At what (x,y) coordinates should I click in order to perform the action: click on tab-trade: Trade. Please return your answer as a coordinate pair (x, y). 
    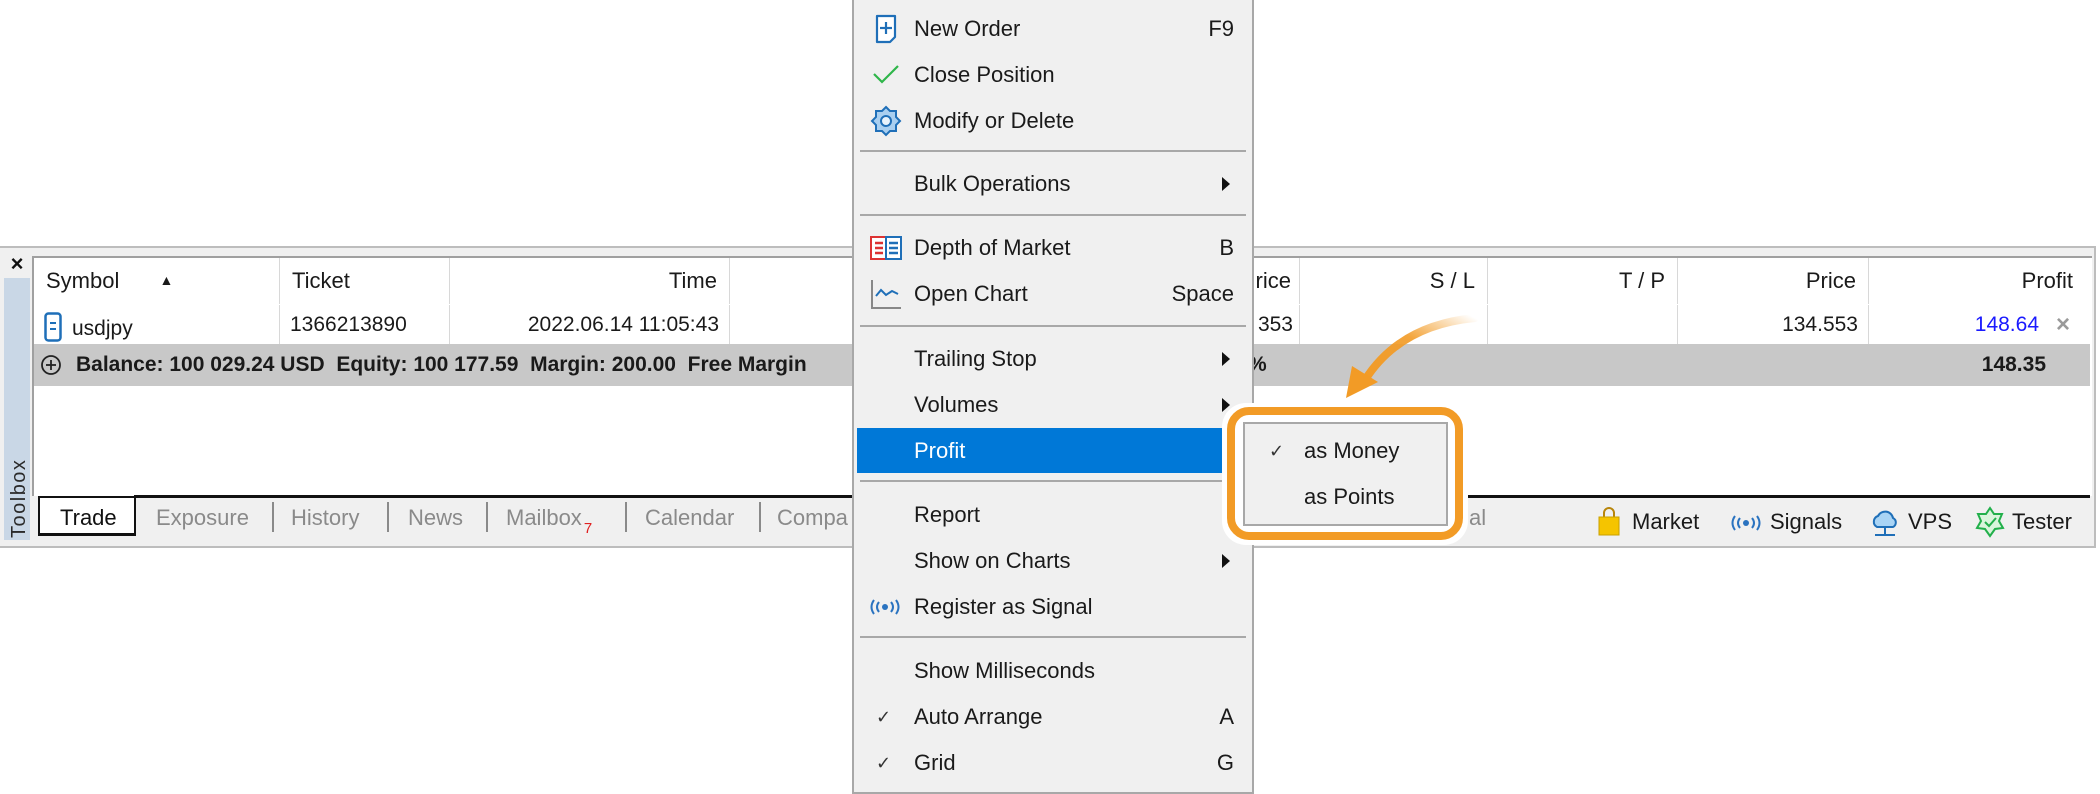
    Looking at the image, I should click on (88, 518).